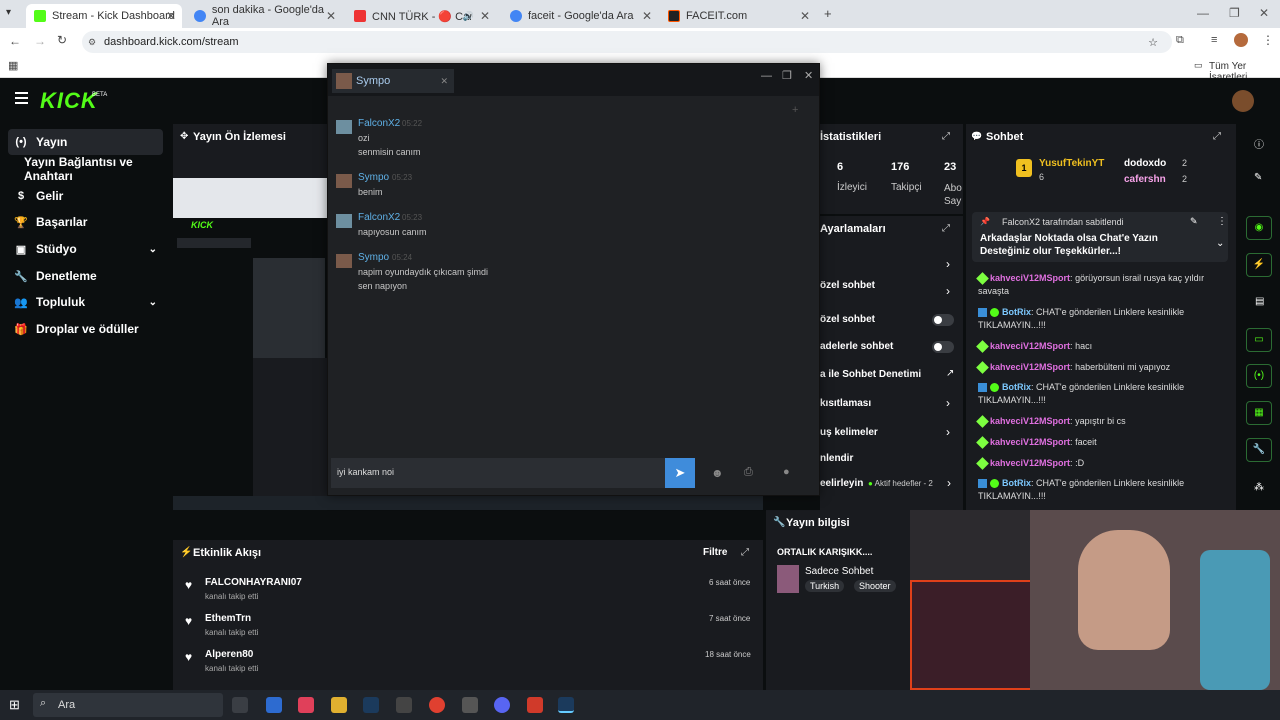 The height and width of the screenshot is (720, 1280). What do you see at coordinates (1180, 40) in the screenshot?
I see `extensions-icon: ⧉` at bounding box center [1180, 40].